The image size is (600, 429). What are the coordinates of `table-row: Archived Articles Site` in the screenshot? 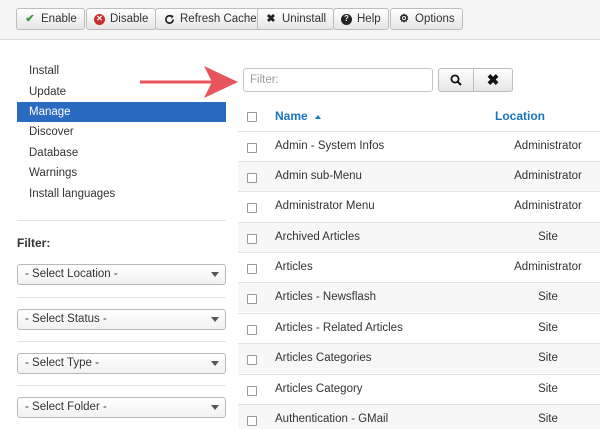 It's located at (419, 237).